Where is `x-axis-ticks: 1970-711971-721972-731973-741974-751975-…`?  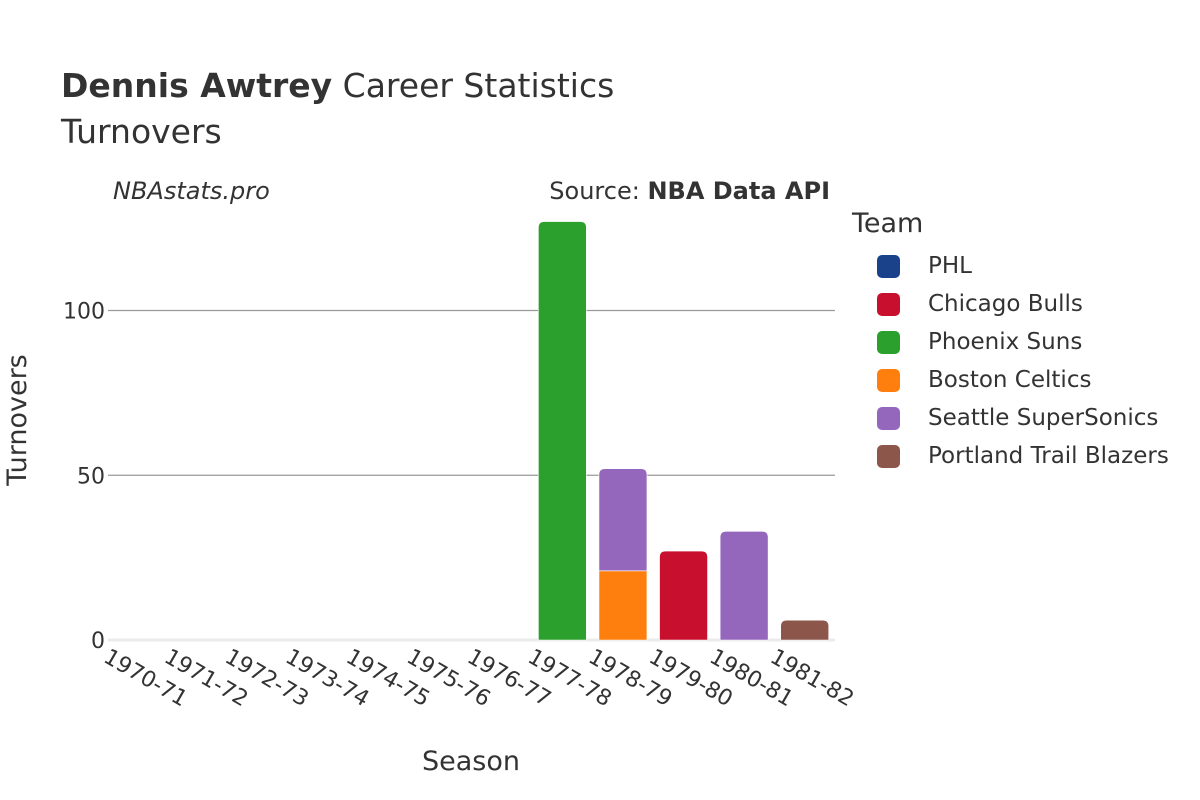
x-axis-ticks: 1970-711971-721972-731973-741974-751975-… is located at coordinates (478, 679).